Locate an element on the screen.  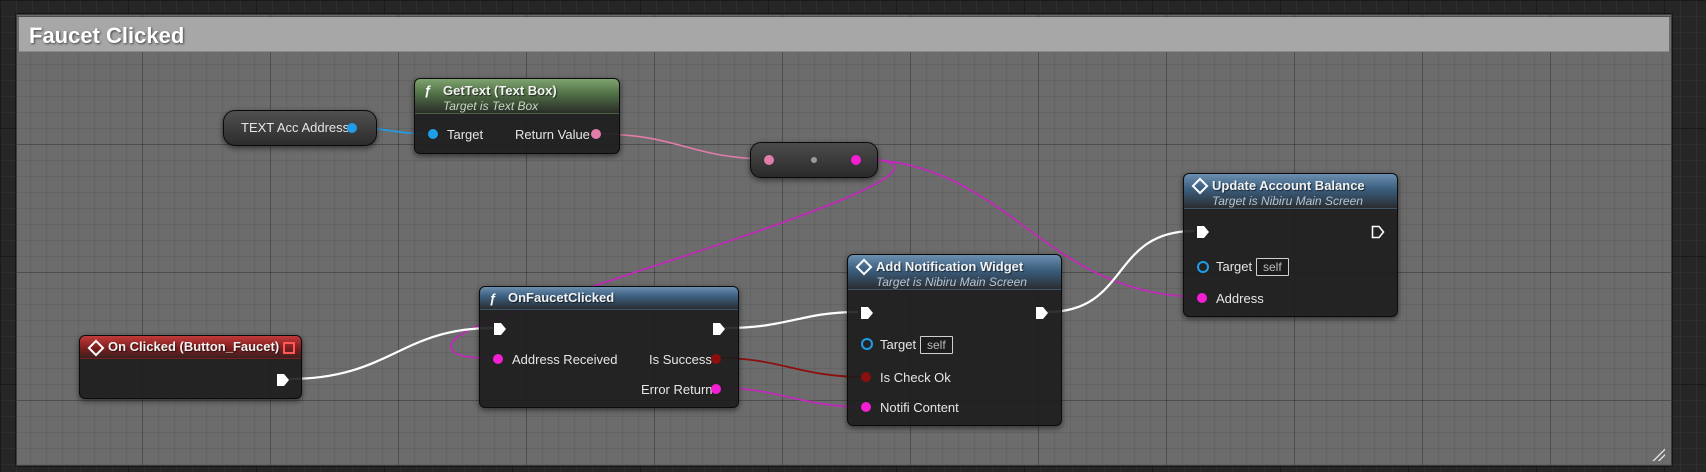
text-acc-address-node: TEXT Acc Address is located at coordinates (300, 128).